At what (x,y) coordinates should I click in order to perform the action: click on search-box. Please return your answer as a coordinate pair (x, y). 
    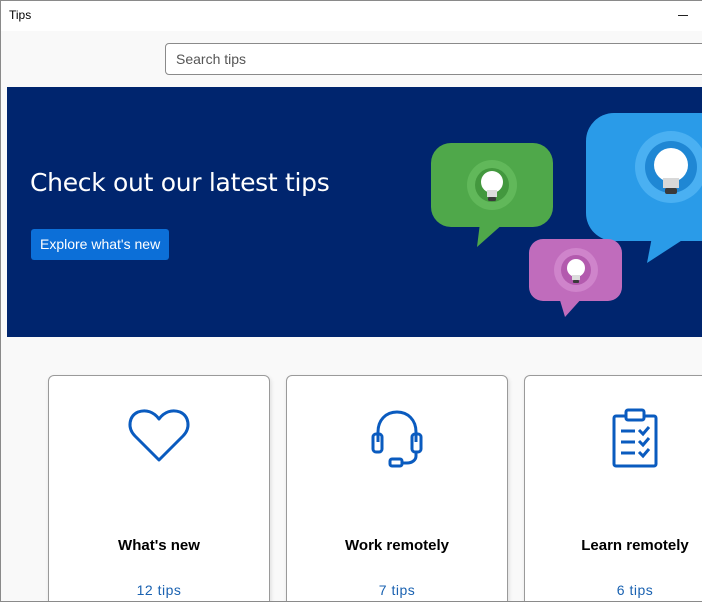
    Looking at the image, I should click on (433, 59).